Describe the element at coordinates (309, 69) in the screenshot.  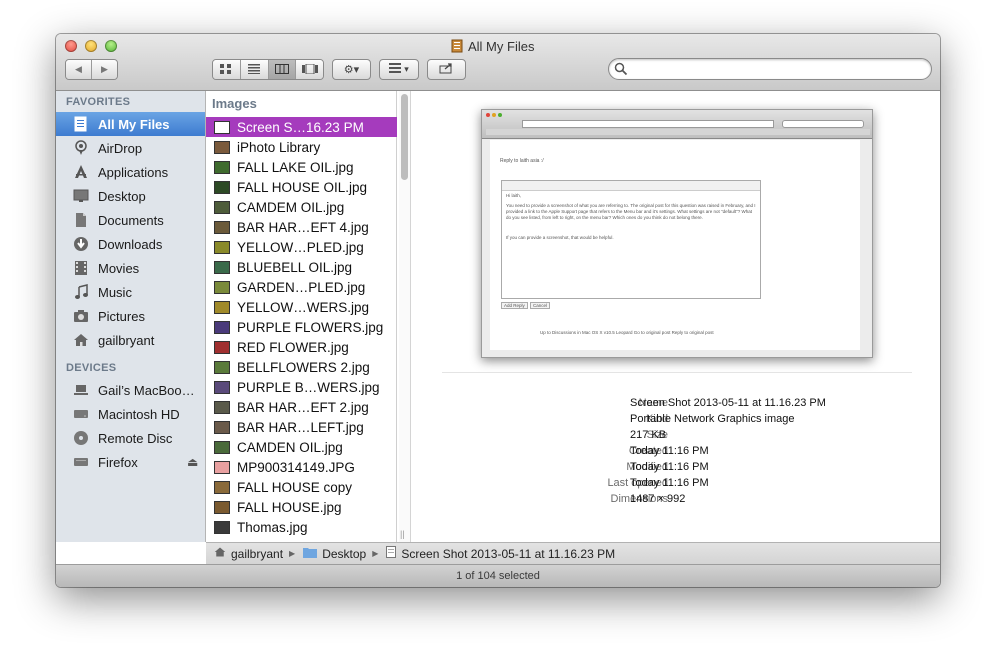
I see `coverflow-view-button` at that location.